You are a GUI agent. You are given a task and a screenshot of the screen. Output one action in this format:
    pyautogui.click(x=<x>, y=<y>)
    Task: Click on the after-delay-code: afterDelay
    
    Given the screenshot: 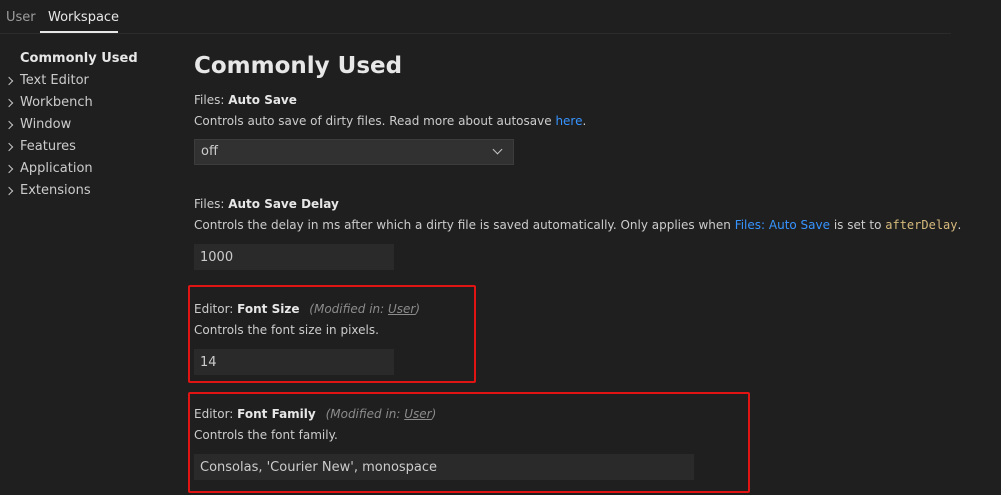 What is the action you would take?
    pyautogui.click(x=921, y=225)
    